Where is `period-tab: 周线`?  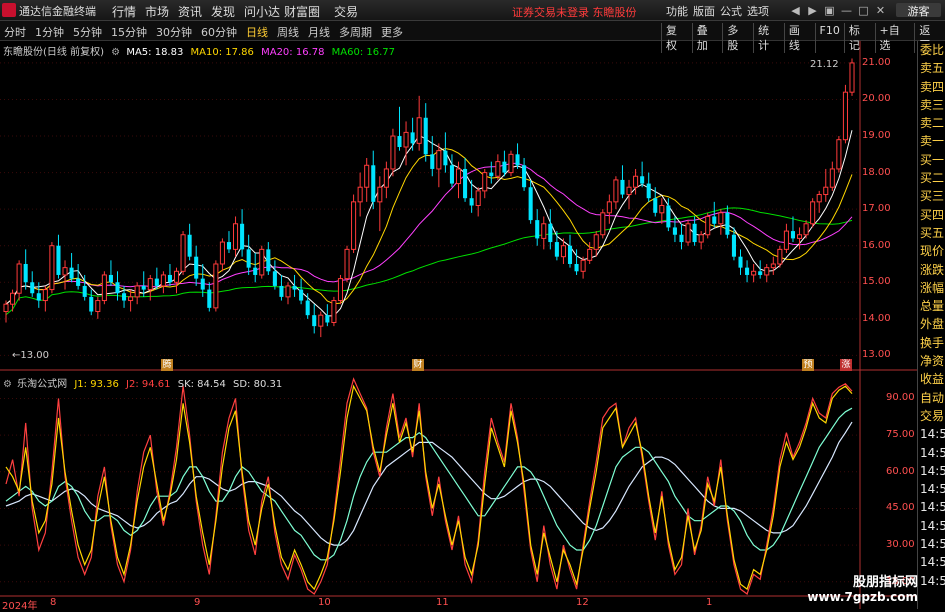
period-tab: 周线 is located at coordinates (288, 32).